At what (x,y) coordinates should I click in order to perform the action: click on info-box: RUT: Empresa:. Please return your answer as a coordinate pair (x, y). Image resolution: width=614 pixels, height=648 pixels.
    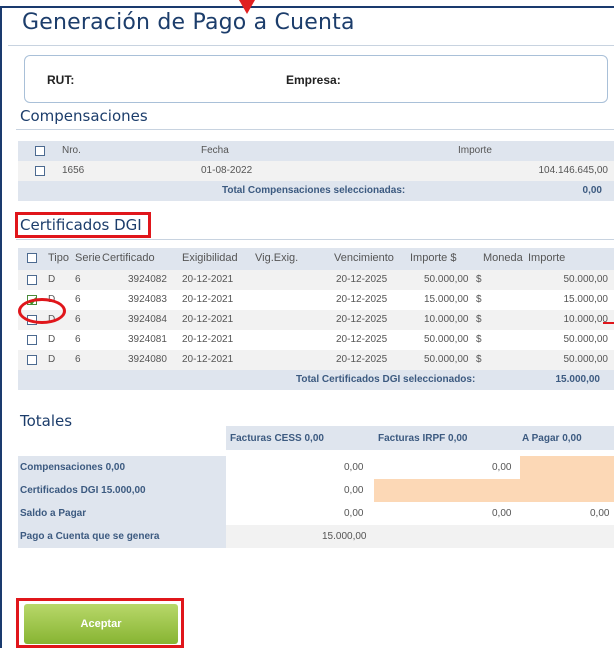
    Looking at the image, I should click on (316, 79).